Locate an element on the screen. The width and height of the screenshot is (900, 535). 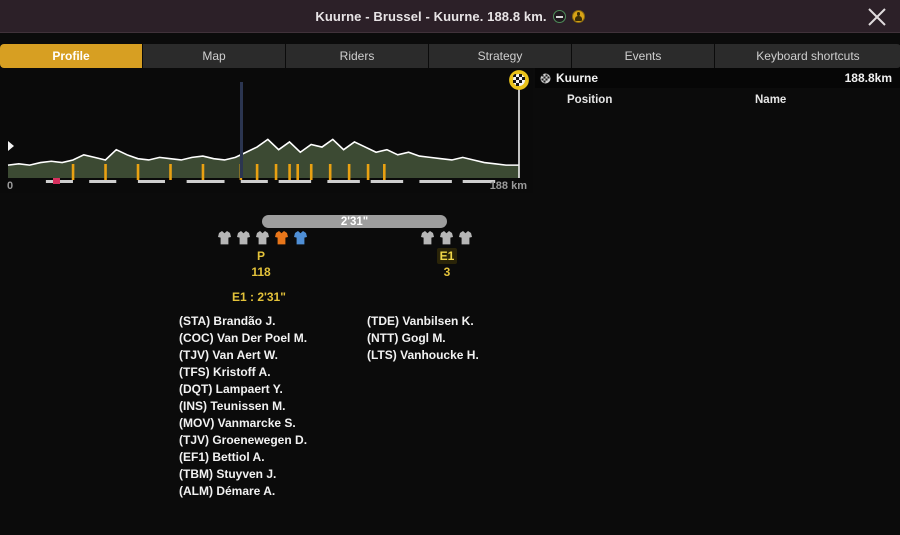
rider-list-item: (INS) Teunissen M. is located at coordinates (243, 406).